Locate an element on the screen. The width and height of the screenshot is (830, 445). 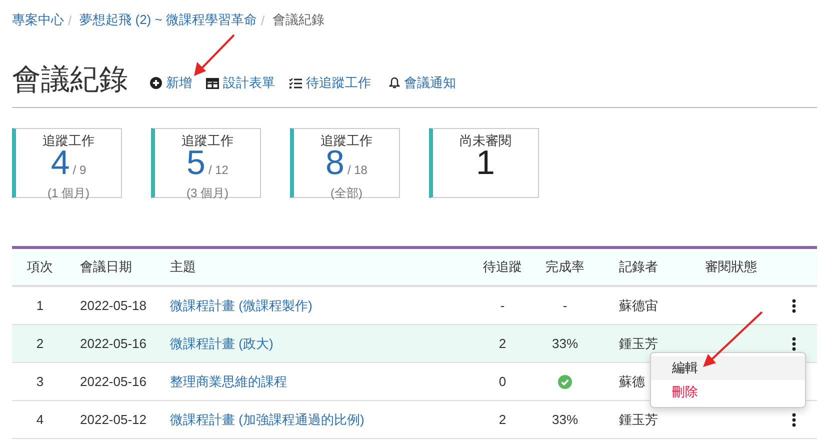
card-period: (3 個月) is located at coordinates (207, 193).